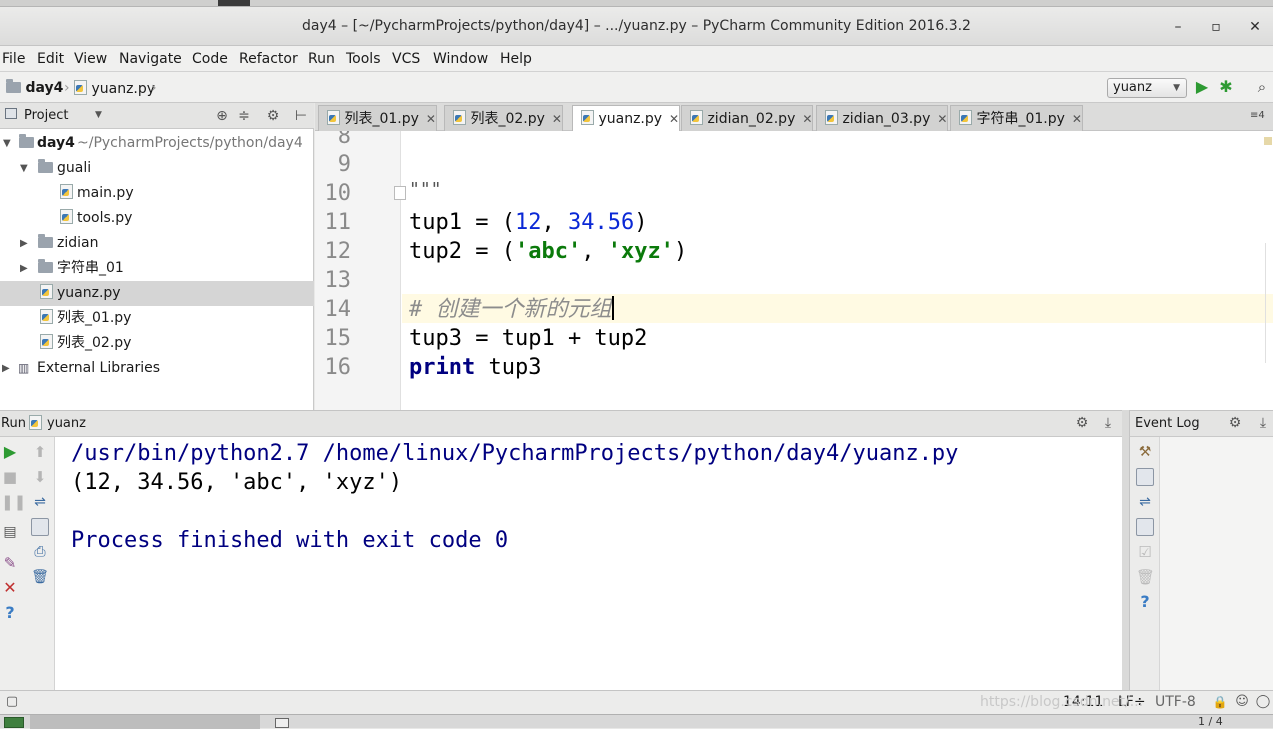 The height and width of the screenshot is (729, 1273). What do you see at coordinates (1145, 552) in the screenshot?
I see `mark-read-icon: ☑` at bounding box center [1145, 552].